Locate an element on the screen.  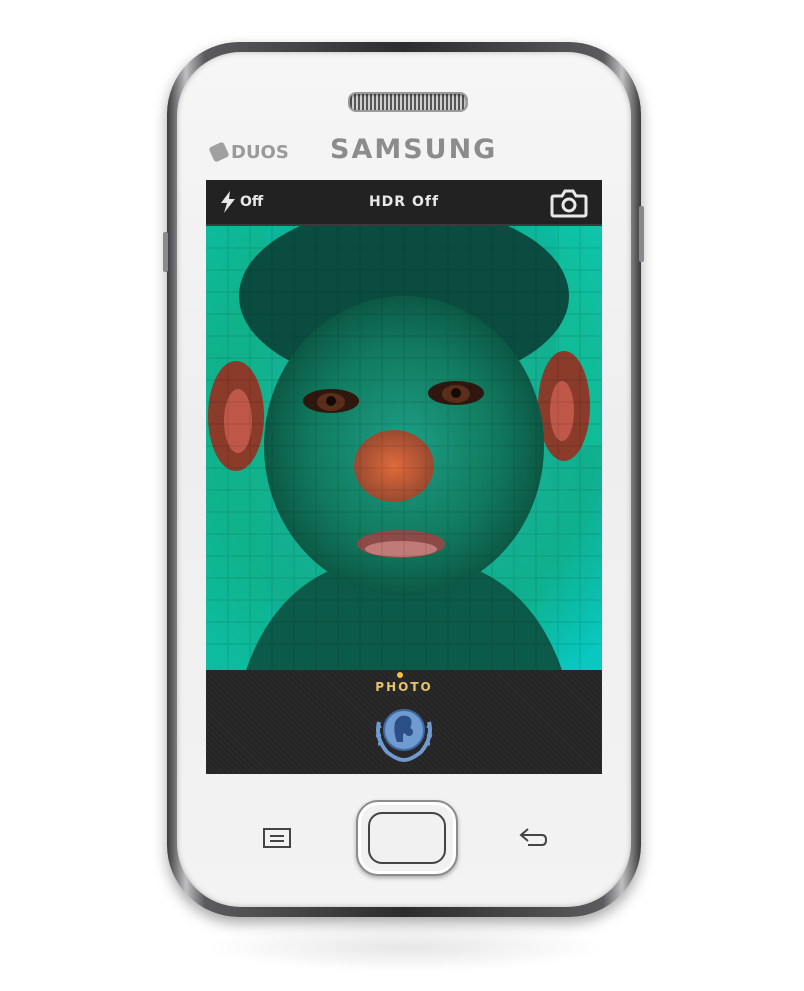
home-key-inner is located at coordinates (407, 838).